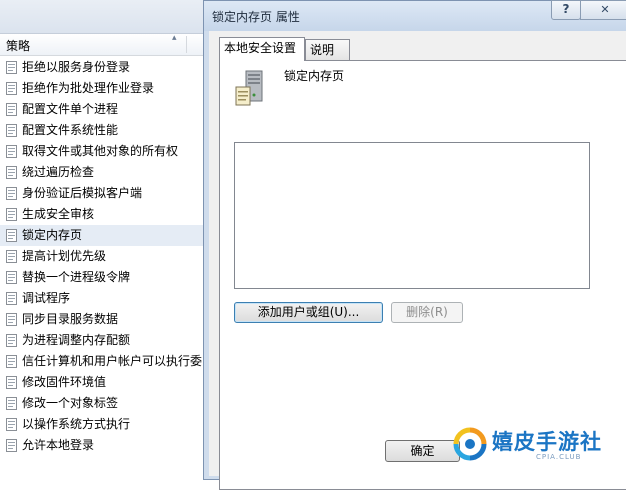 Image resolution: width=626 pixels, height=490 pixels. What do you see at coordinates (70, 130) in the screenshot?
I see `policy-label: 配置文件系统性能` at bounding box center [70, 130].